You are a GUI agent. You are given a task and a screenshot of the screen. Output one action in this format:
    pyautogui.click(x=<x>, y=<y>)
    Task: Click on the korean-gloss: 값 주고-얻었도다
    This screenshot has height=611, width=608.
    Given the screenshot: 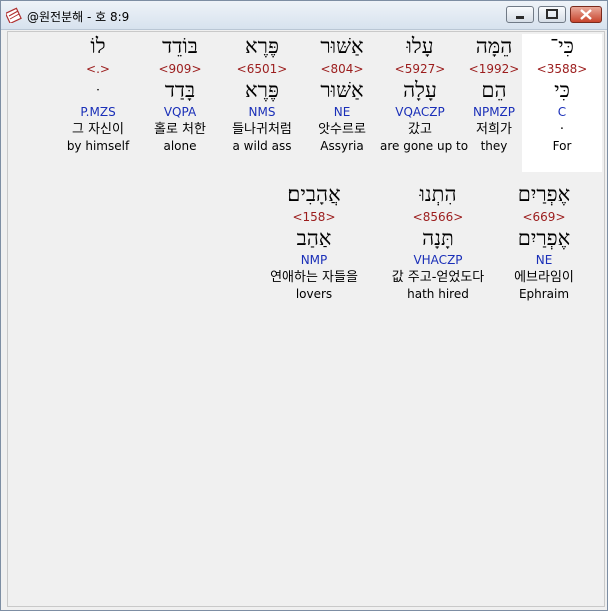 What is the action you would take?
    pyautogui.click(x=438, y=277)
    